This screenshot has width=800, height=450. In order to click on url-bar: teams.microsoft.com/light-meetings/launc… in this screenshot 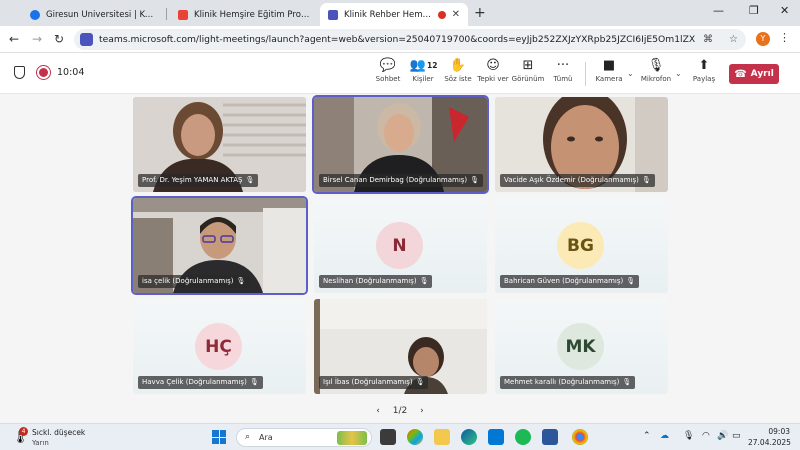, I will do `click(410, 39)`.